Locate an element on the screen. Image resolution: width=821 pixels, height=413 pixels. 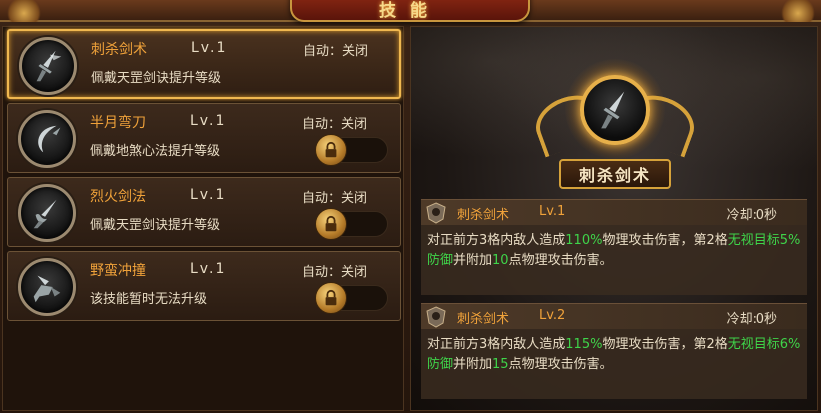
page-title: 技能 is located at coordinates (410, 10).